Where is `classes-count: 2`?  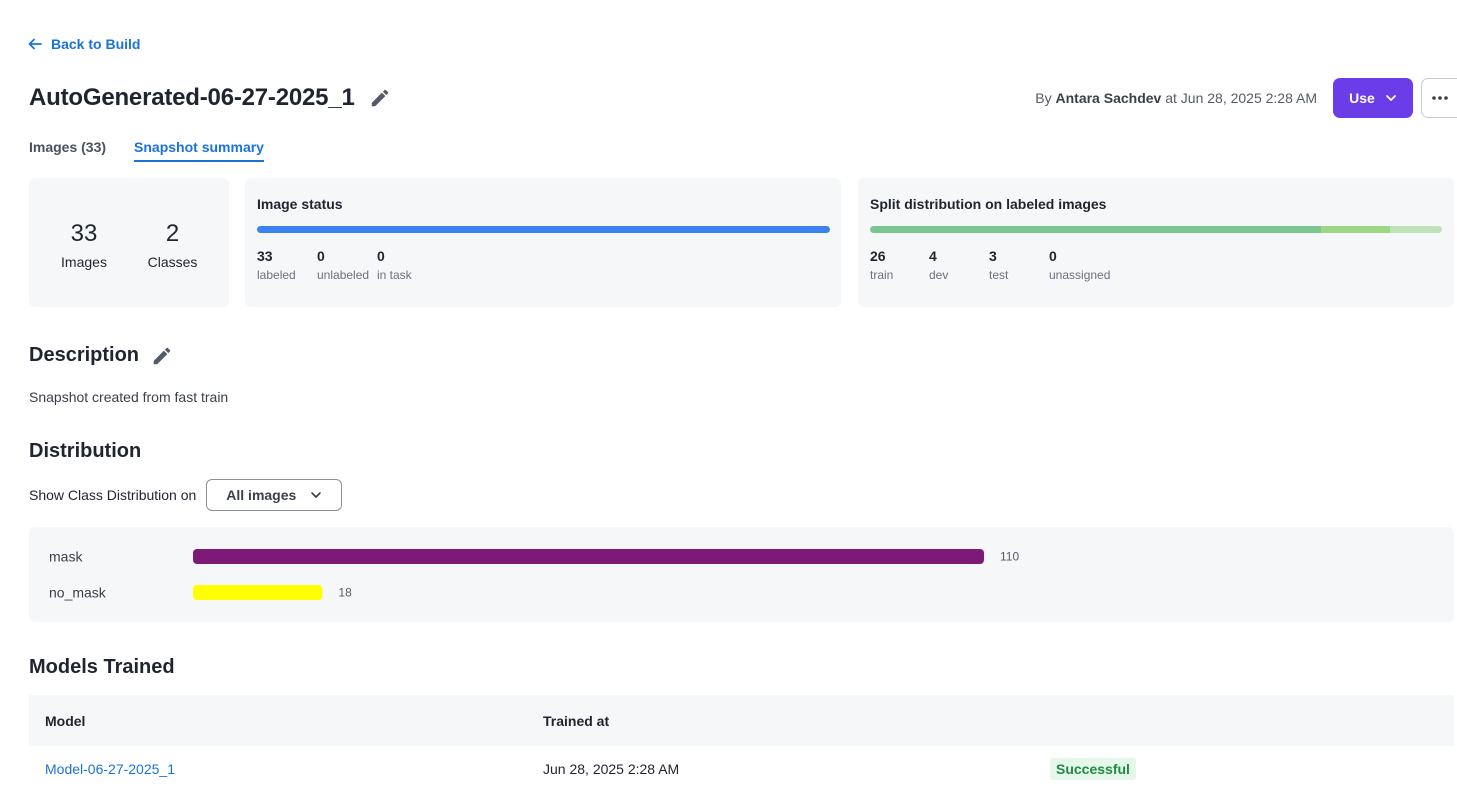
classes-count: 2 is located at coordinates (172, 233).